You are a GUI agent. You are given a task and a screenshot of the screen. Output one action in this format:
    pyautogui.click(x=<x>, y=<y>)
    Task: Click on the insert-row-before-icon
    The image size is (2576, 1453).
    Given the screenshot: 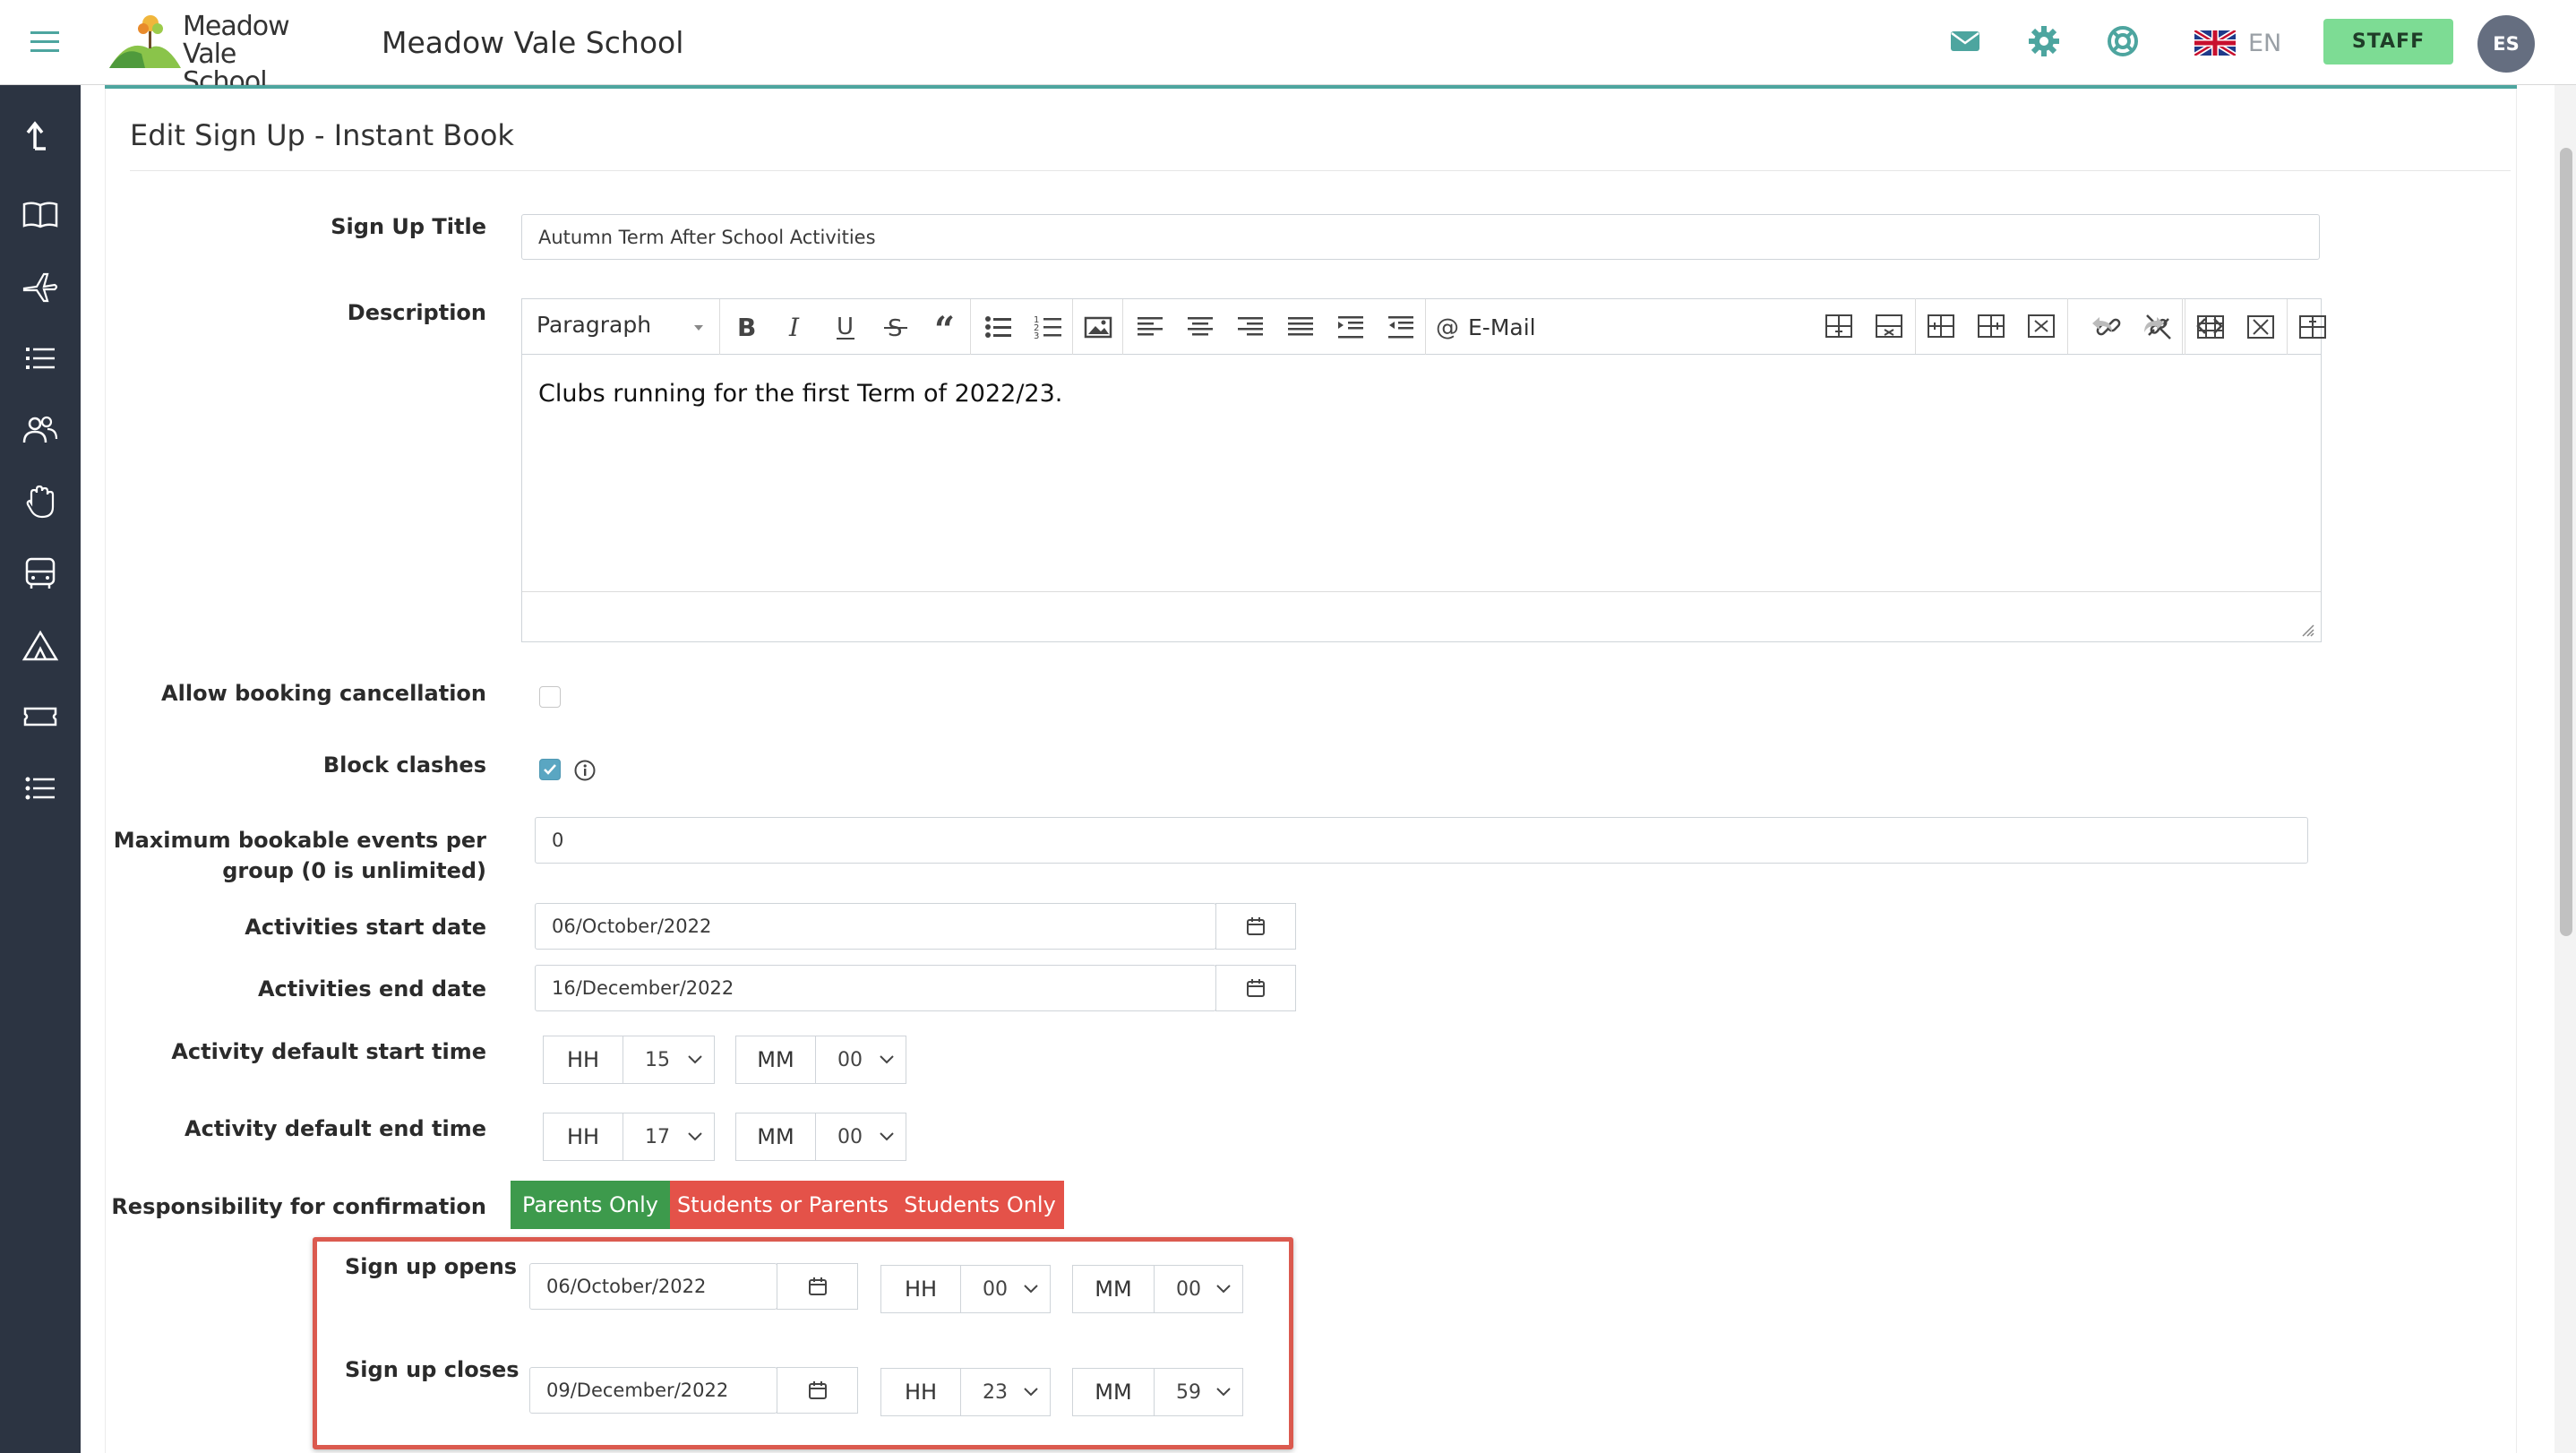 What is the action you would take?
    pyautogui.click(x=2312, y=327)
    